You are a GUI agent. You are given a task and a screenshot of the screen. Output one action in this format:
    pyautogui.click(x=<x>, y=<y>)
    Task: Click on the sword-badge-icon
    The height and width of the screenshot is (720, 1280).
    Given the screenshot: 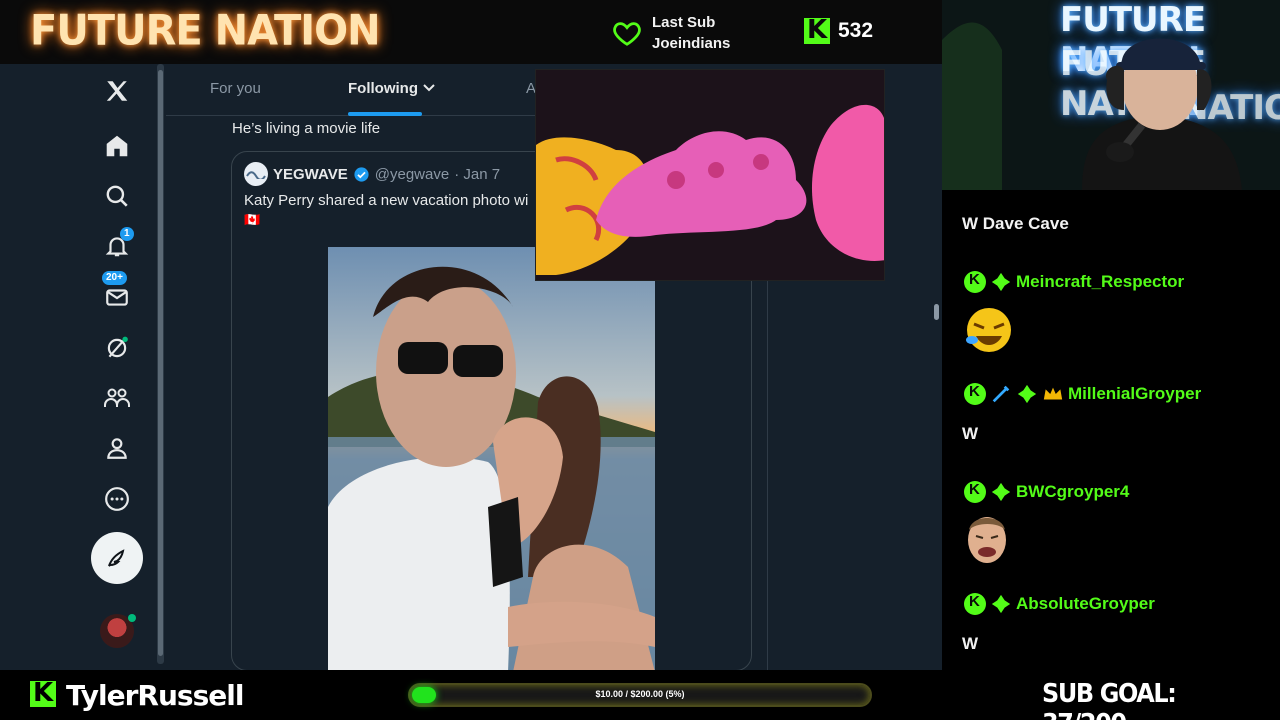 What is the action you would take?
    pyautogui.click(x=1001, y=394)
    